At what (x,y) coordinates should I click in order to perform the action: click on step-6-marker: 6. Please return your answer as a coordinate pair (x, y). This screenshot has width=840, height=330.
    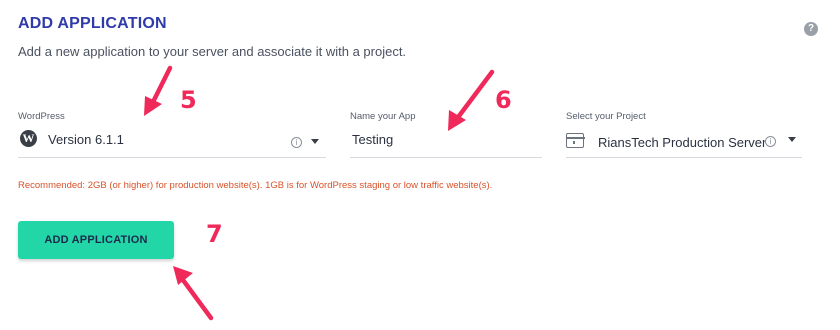
    Looking at the image, I should click on (503, 100).